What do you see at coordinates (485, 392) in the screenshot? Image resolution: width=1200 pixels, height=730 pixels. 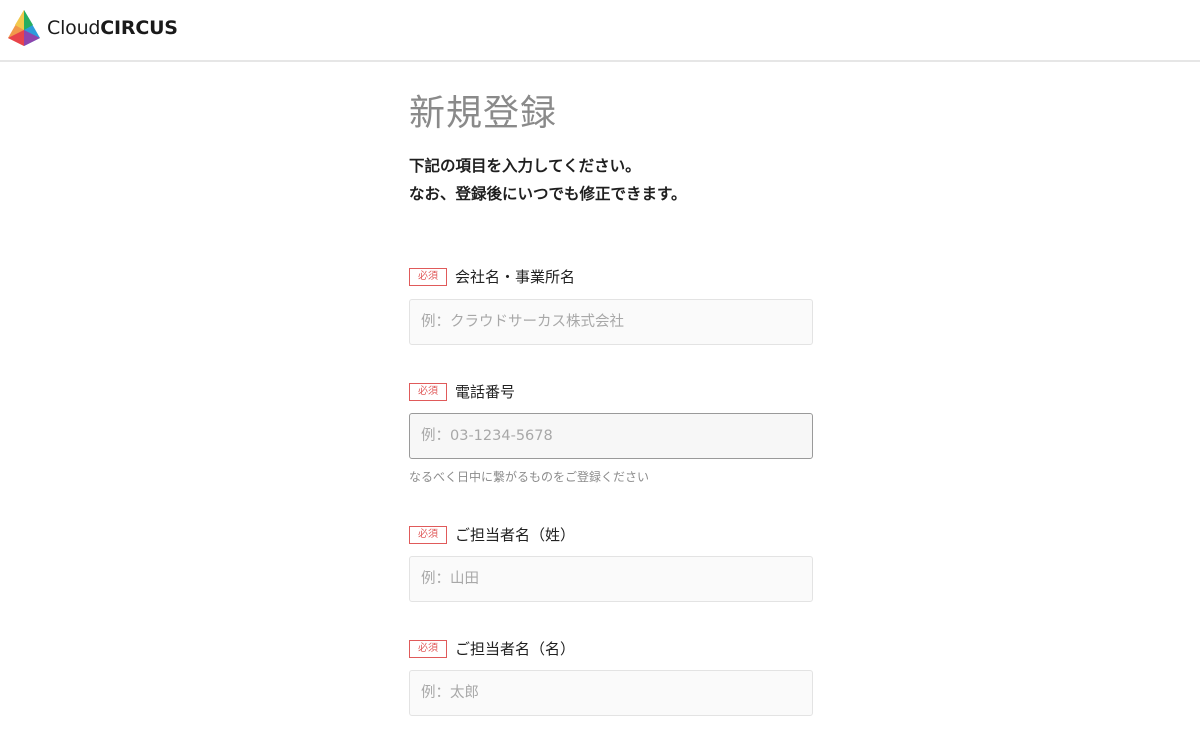 I see `phone-label-text: 電話番号` at bounding box center [485, 392].